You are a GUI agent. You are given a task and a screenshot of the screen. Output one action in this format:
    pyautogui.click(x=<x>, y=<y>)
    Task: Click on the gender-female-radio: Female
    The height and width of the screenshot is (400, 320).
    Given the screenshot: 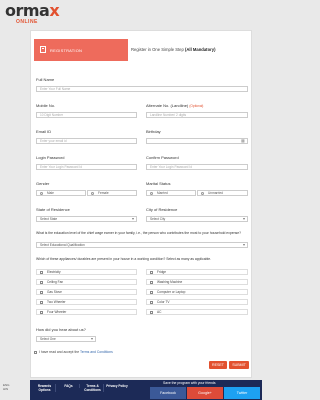 What is the action you would take?
    pyautogui.click(x=112, y=193)
    